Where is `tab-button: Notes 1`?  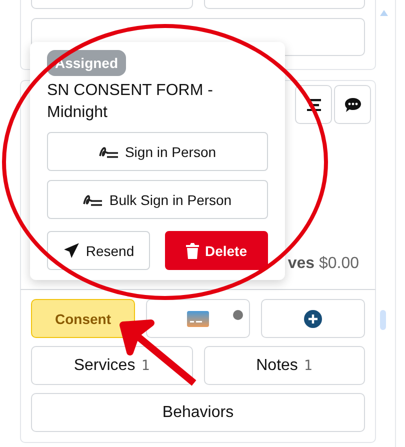
tab-button: Notes 1 is located at coordinates (284, 365).